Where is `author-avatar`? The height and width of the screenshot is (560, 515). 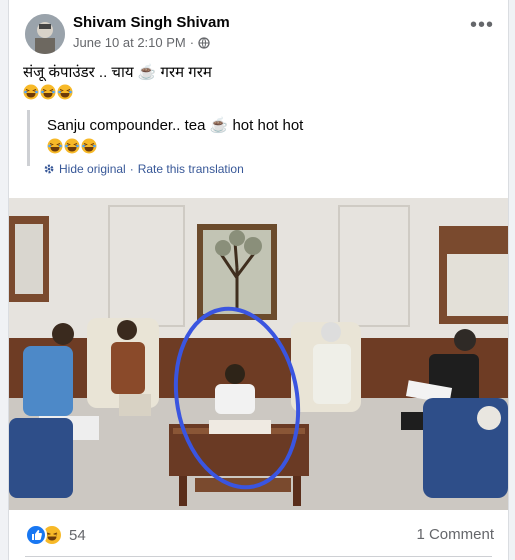
author-avatar is located at coordinates (45, 34).